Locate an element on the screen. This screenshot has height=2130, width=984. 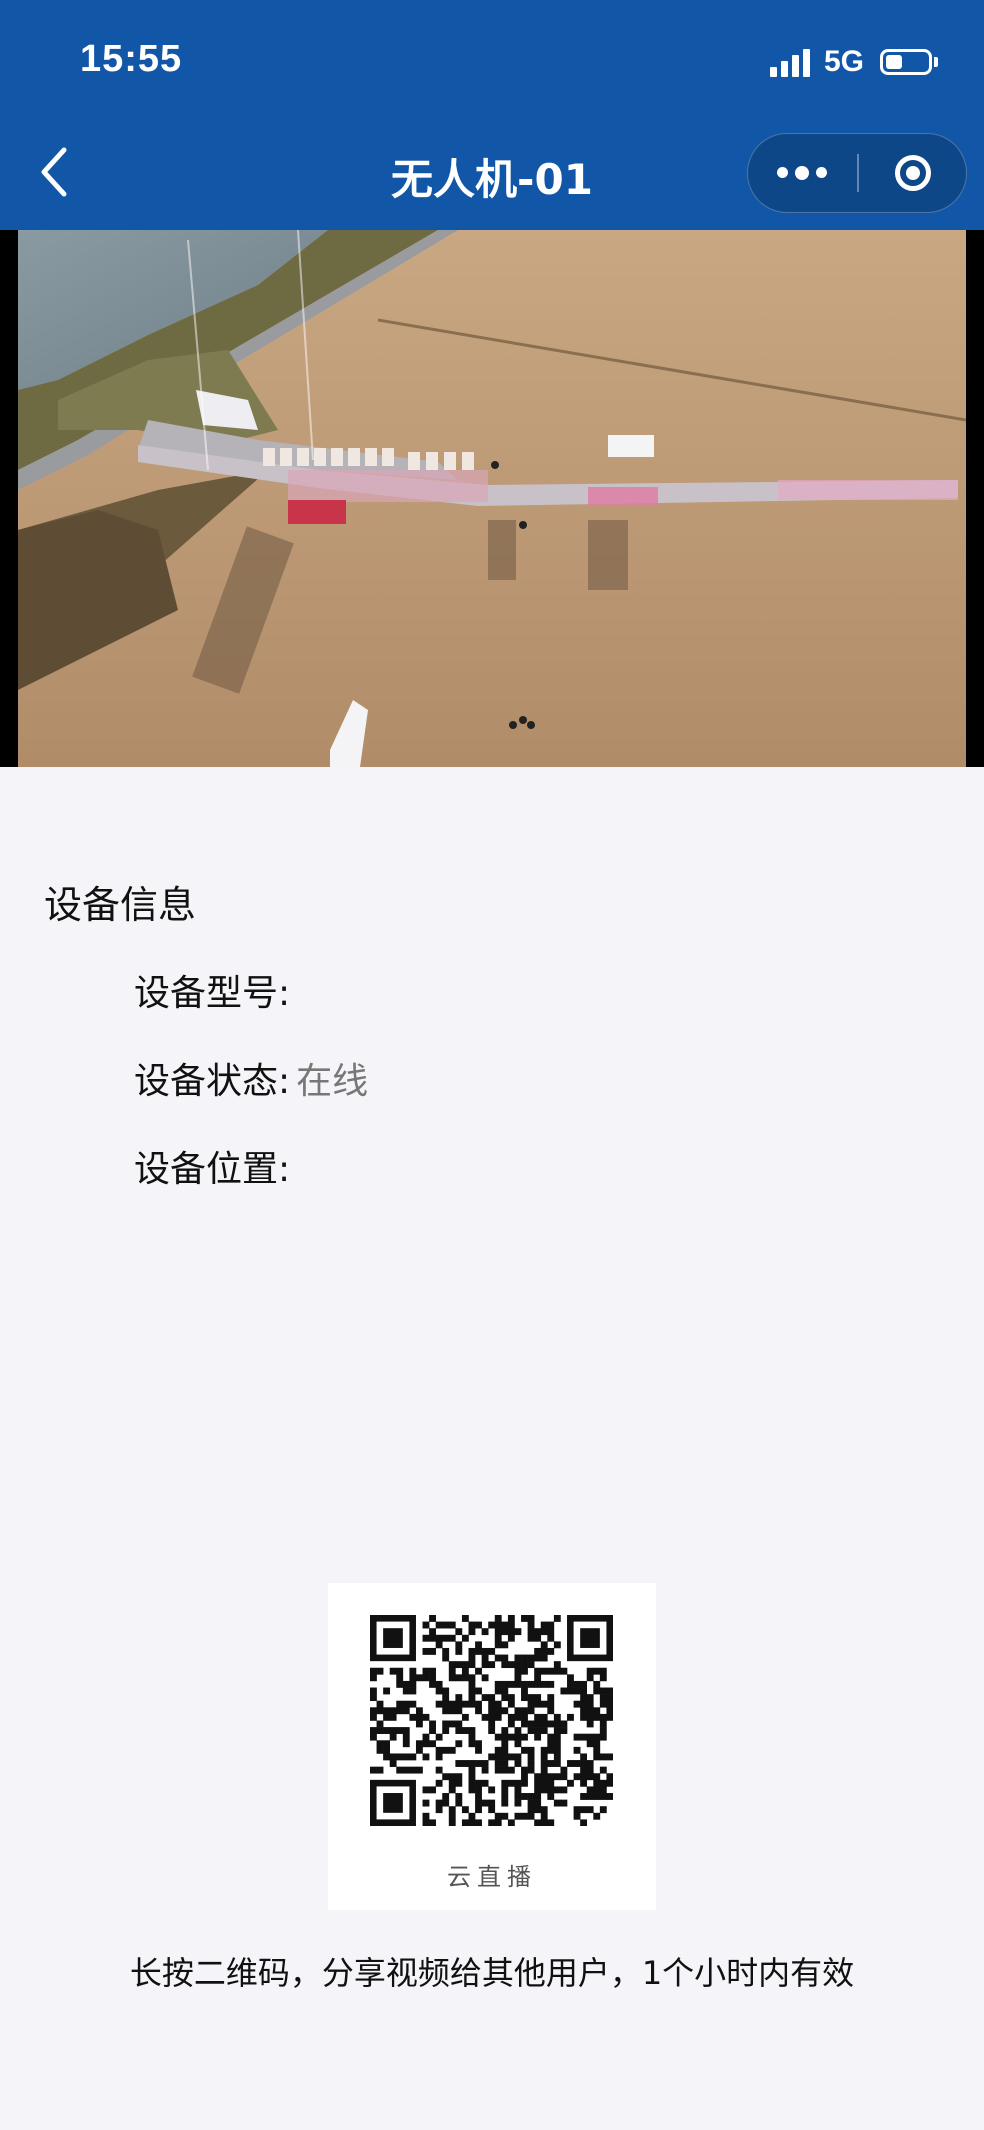
device-info-title: 设备信息 is located at coordinates (120, 905).